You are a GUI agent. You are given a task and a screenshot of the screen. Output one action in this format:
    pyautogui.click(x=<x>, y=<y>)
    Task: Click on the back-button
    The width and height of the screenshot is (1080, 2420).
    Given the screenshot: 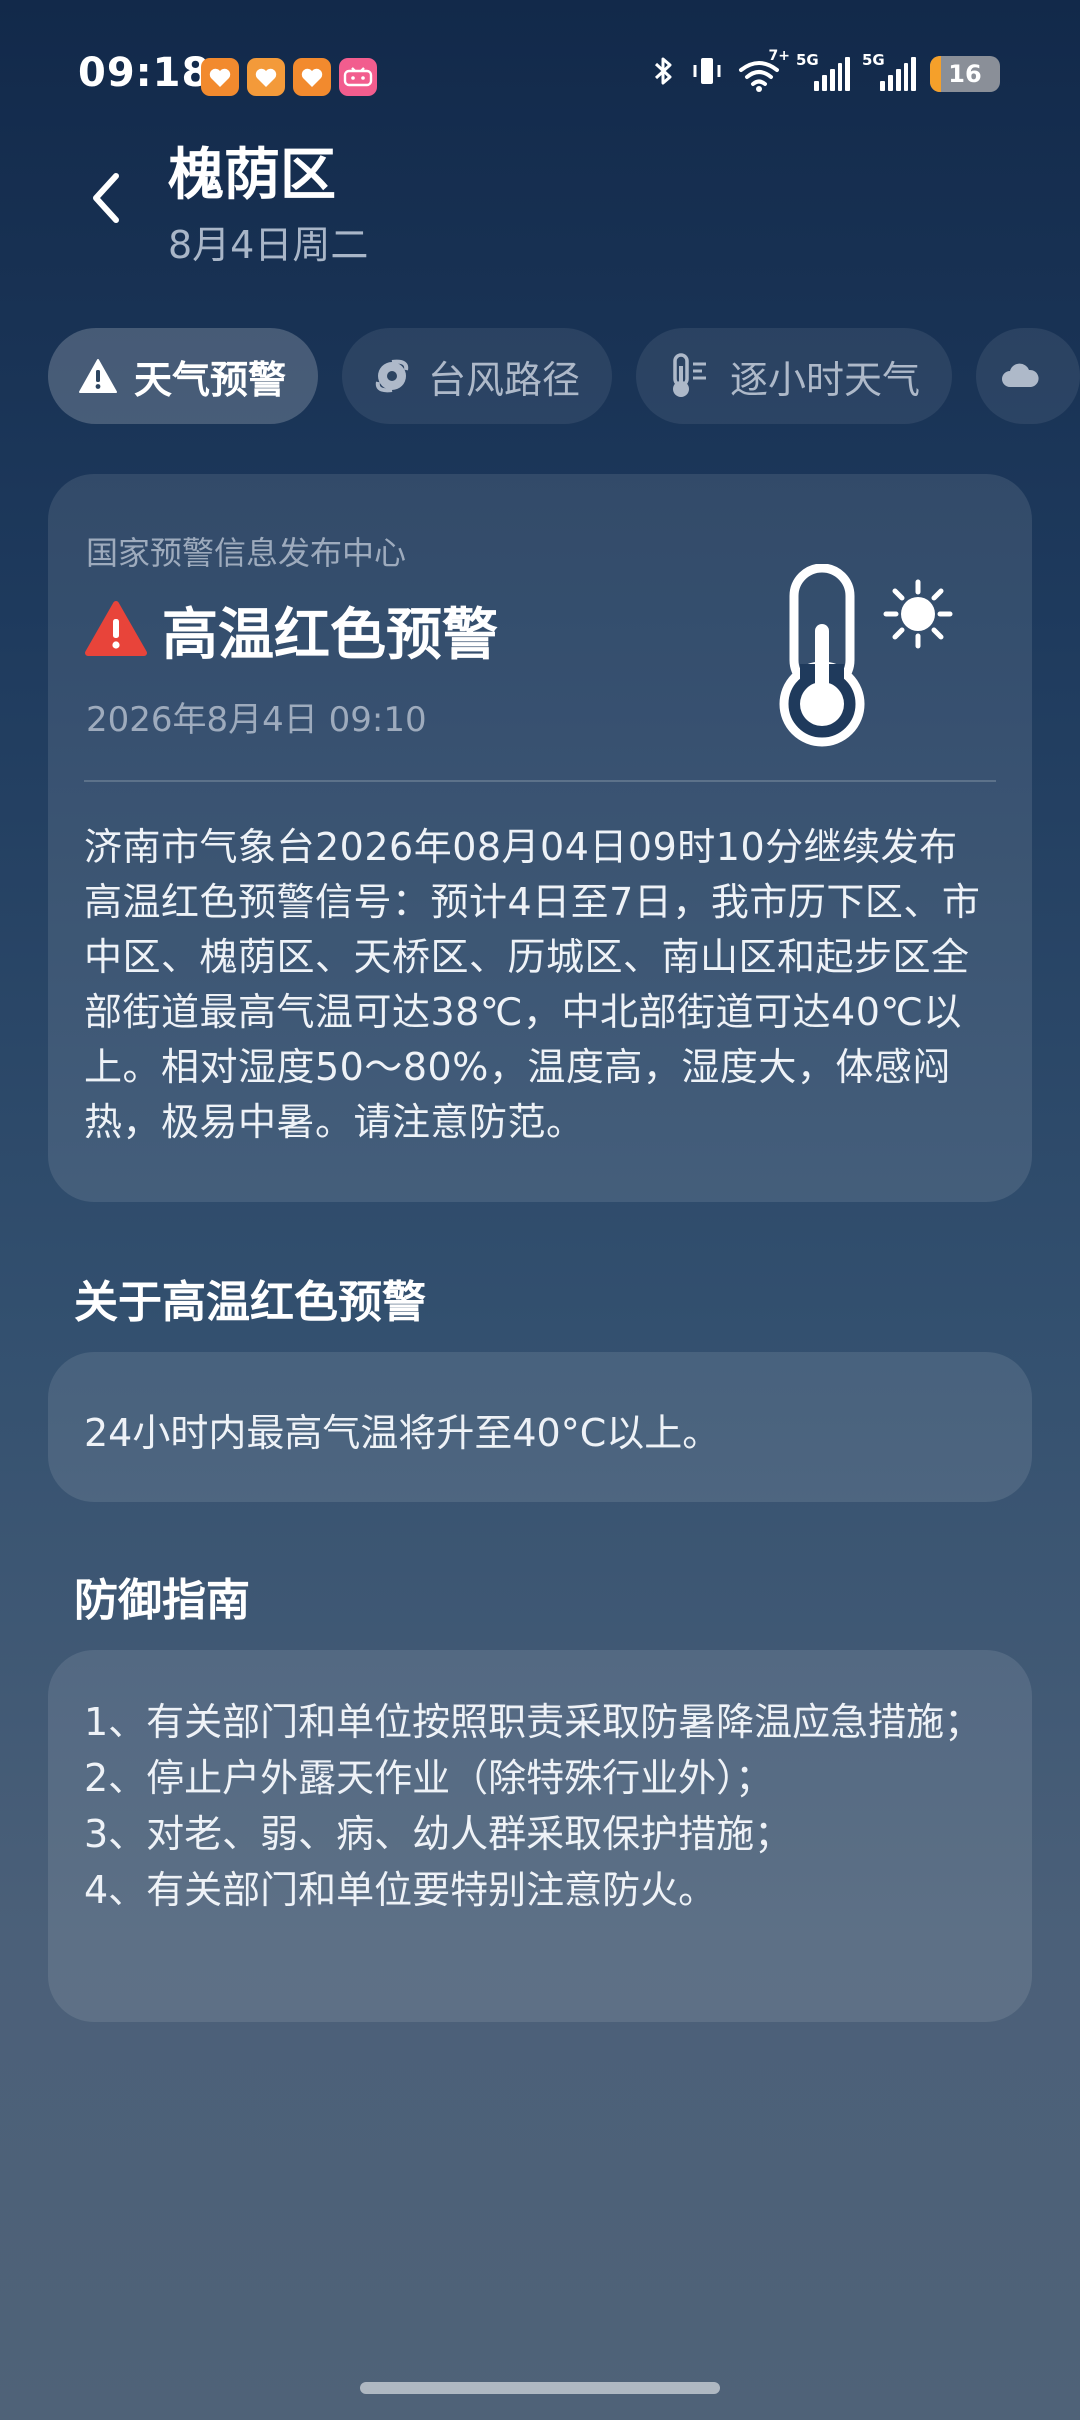 What is the action you would take?
    pyautogui.click(x=106, y=198)
    